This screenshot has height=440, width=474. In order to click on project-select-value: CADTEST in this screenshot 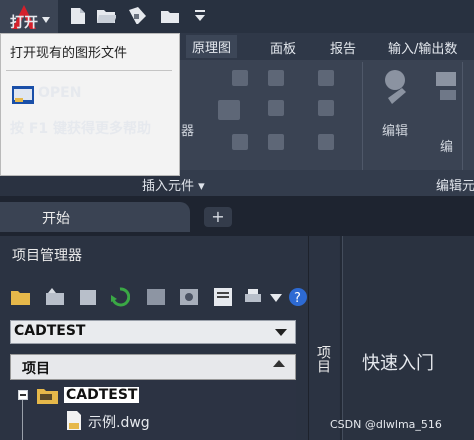, I will do `click(50, 331)`.